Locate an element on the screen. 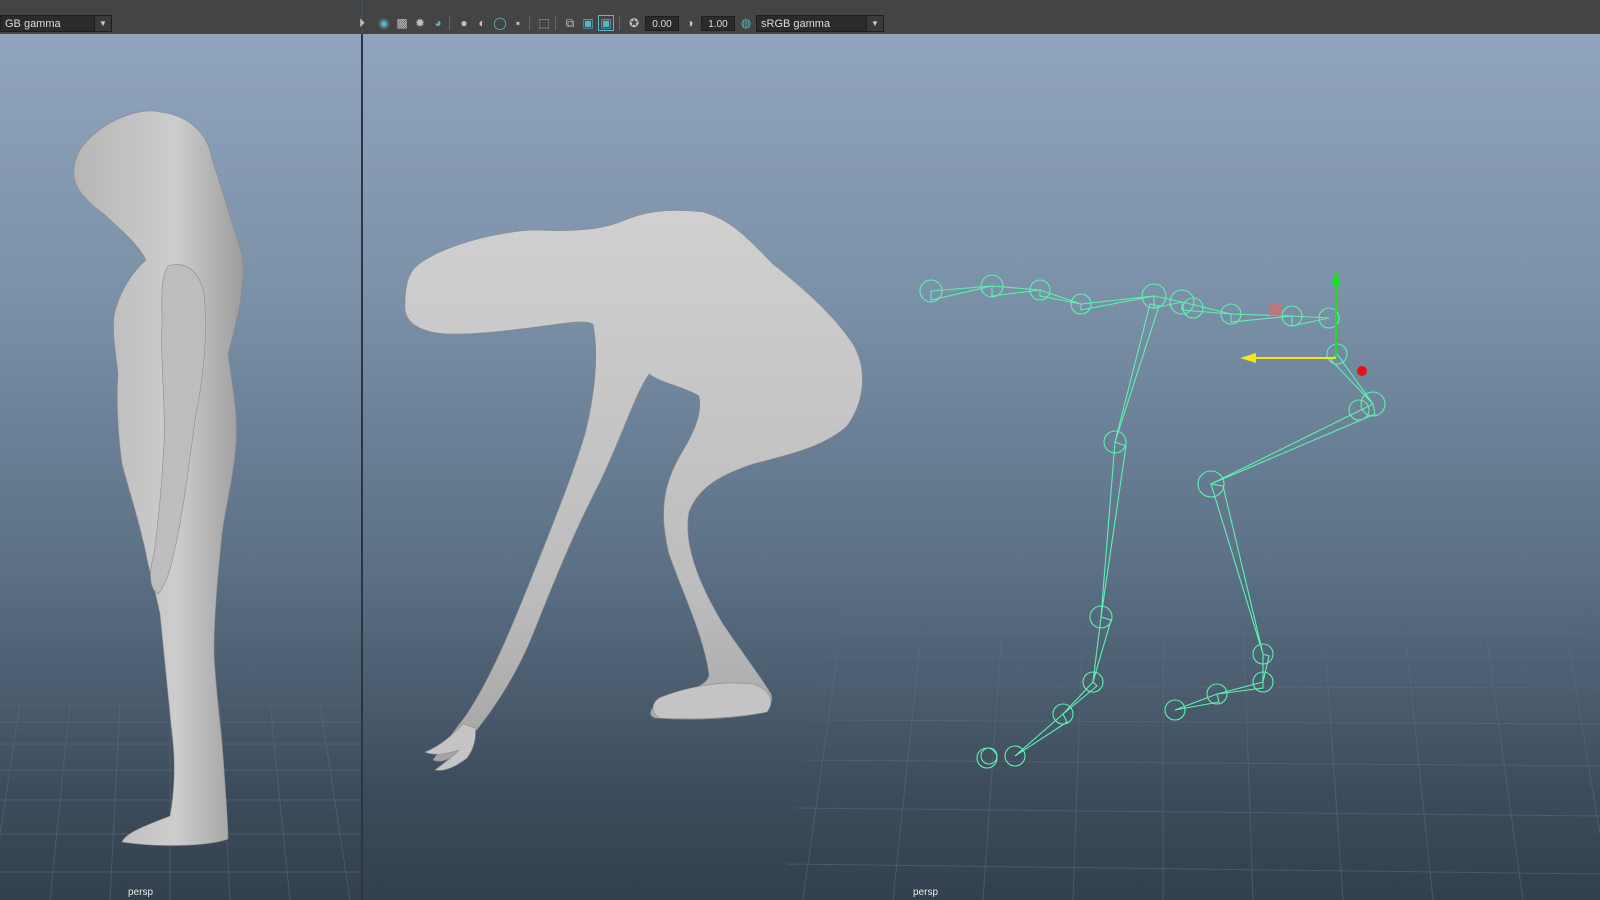  lights-icon: ✹ is located at coordinates (420, 23).